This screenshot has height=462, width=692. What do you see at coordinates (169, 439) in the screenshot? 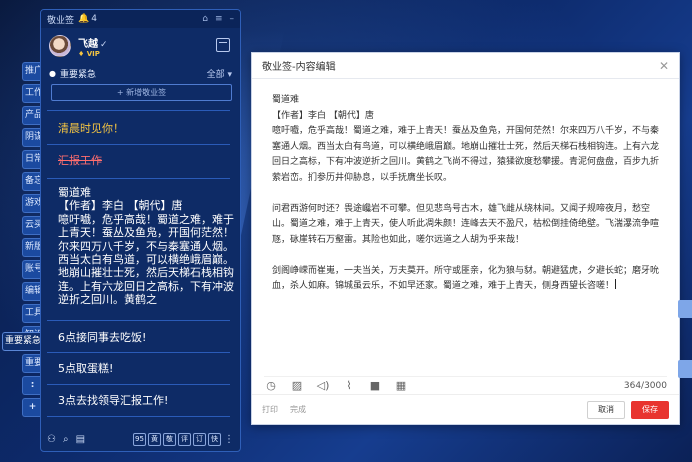
I see `quick-tool-button: 敬` at bounding box center [169, 439].